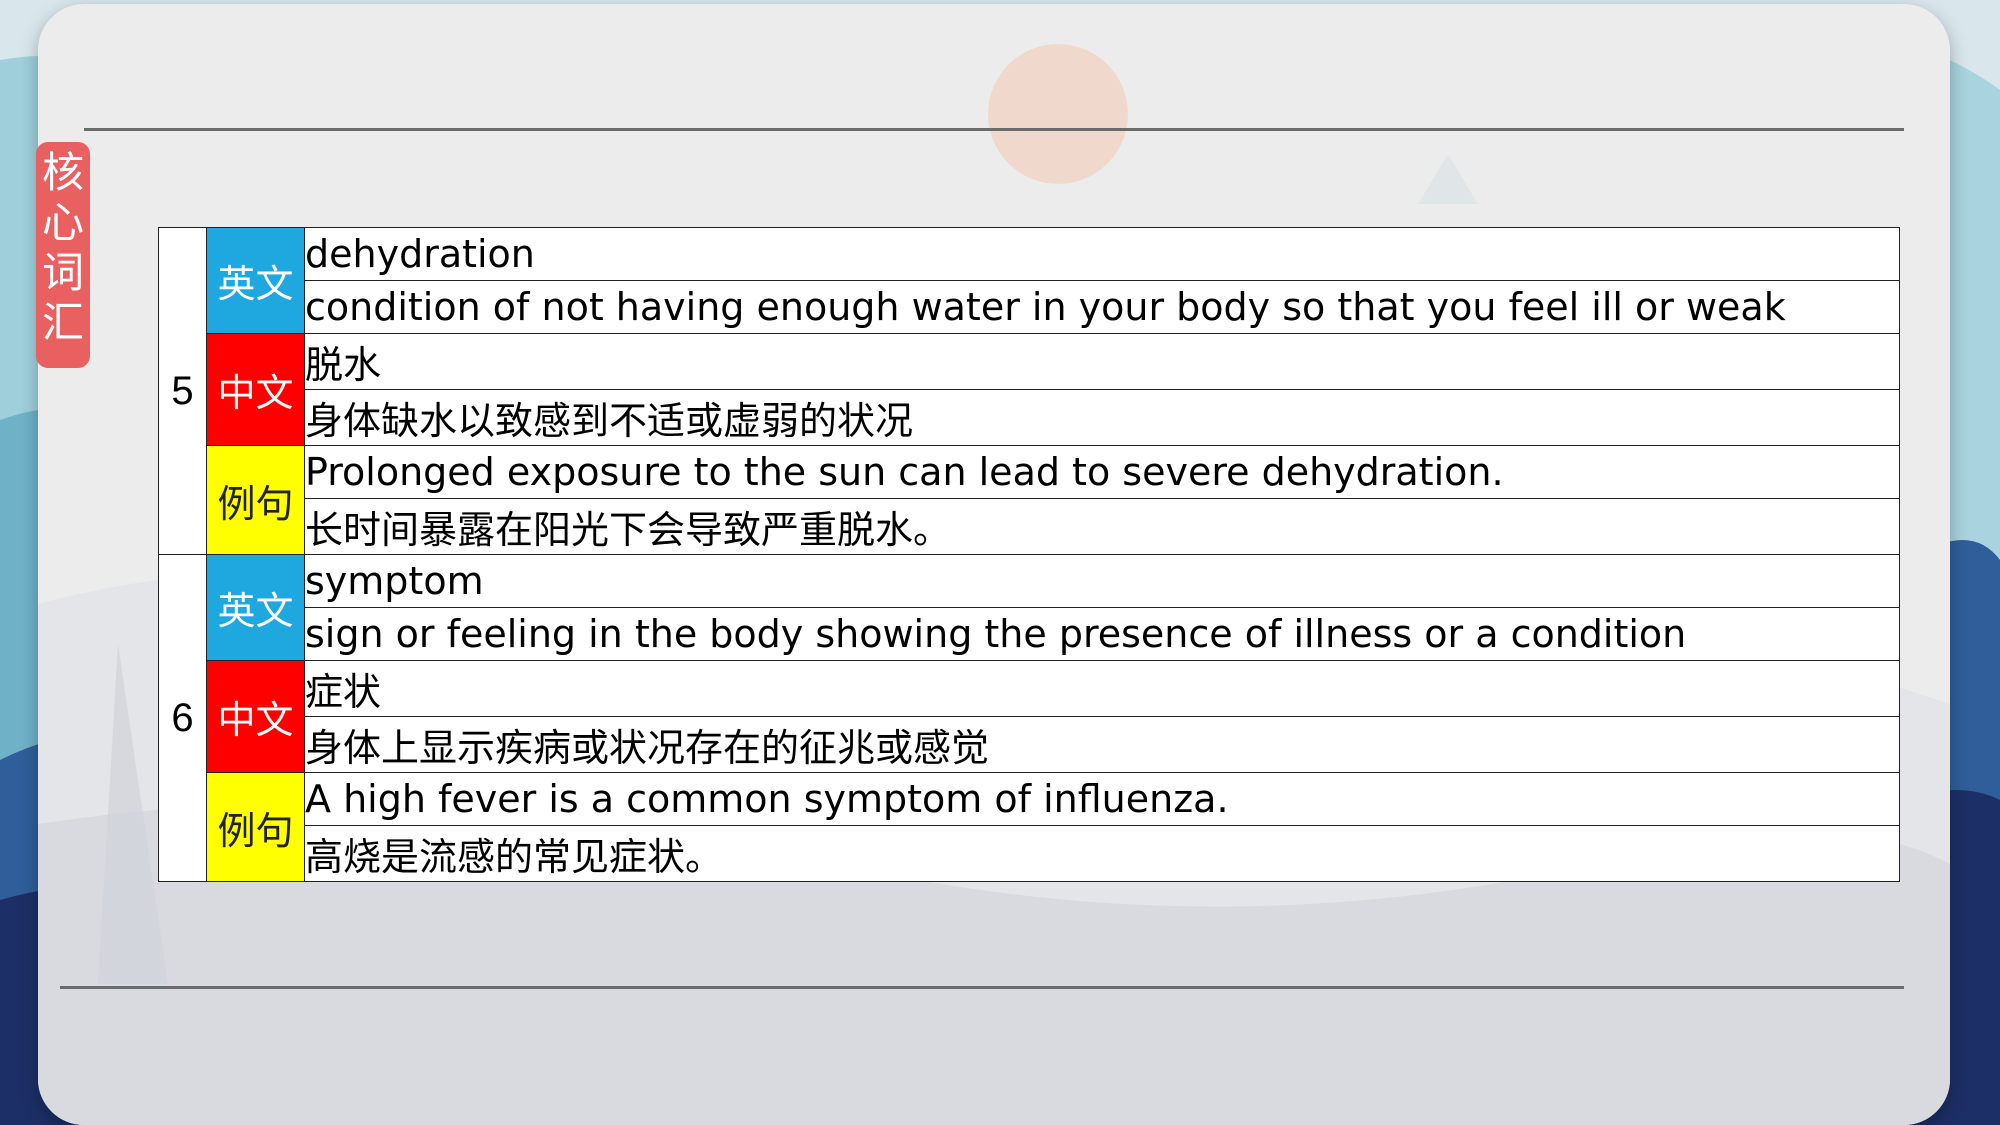  Describe the element at coordinates (1102, 361) in the screenshot. I see `chinese-word: 脱水` at that location.